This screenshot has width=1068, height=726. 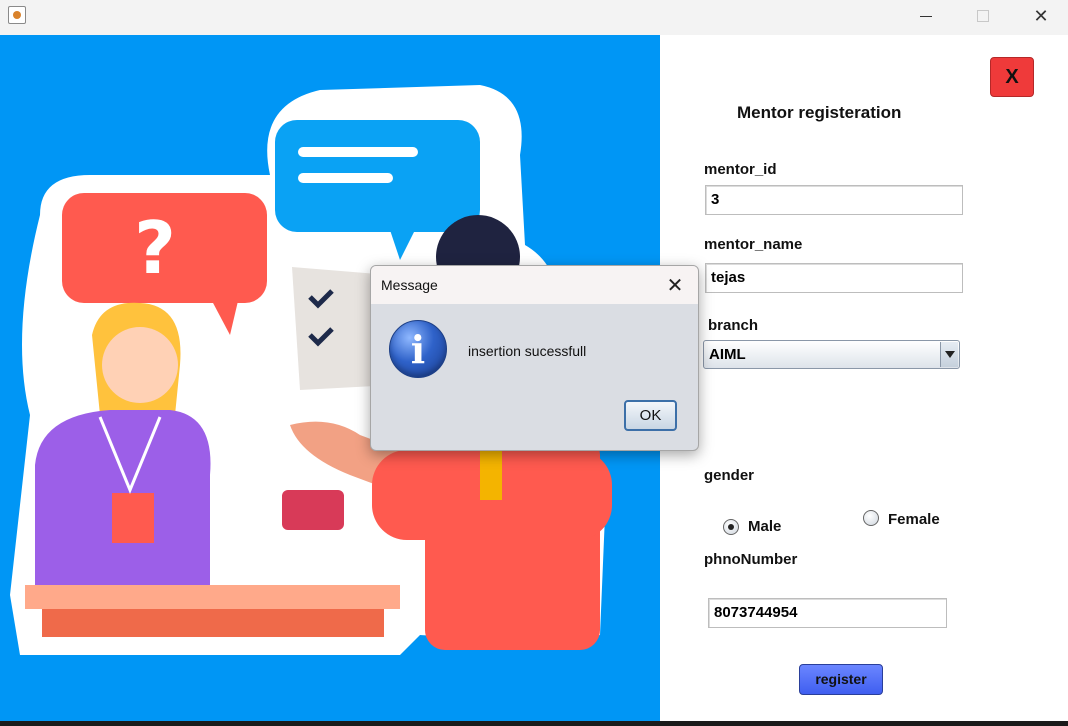 What do you see at coordinates (926, 17) in the screenshot?
I see `minimize-button` at bounding box center [926, 17].